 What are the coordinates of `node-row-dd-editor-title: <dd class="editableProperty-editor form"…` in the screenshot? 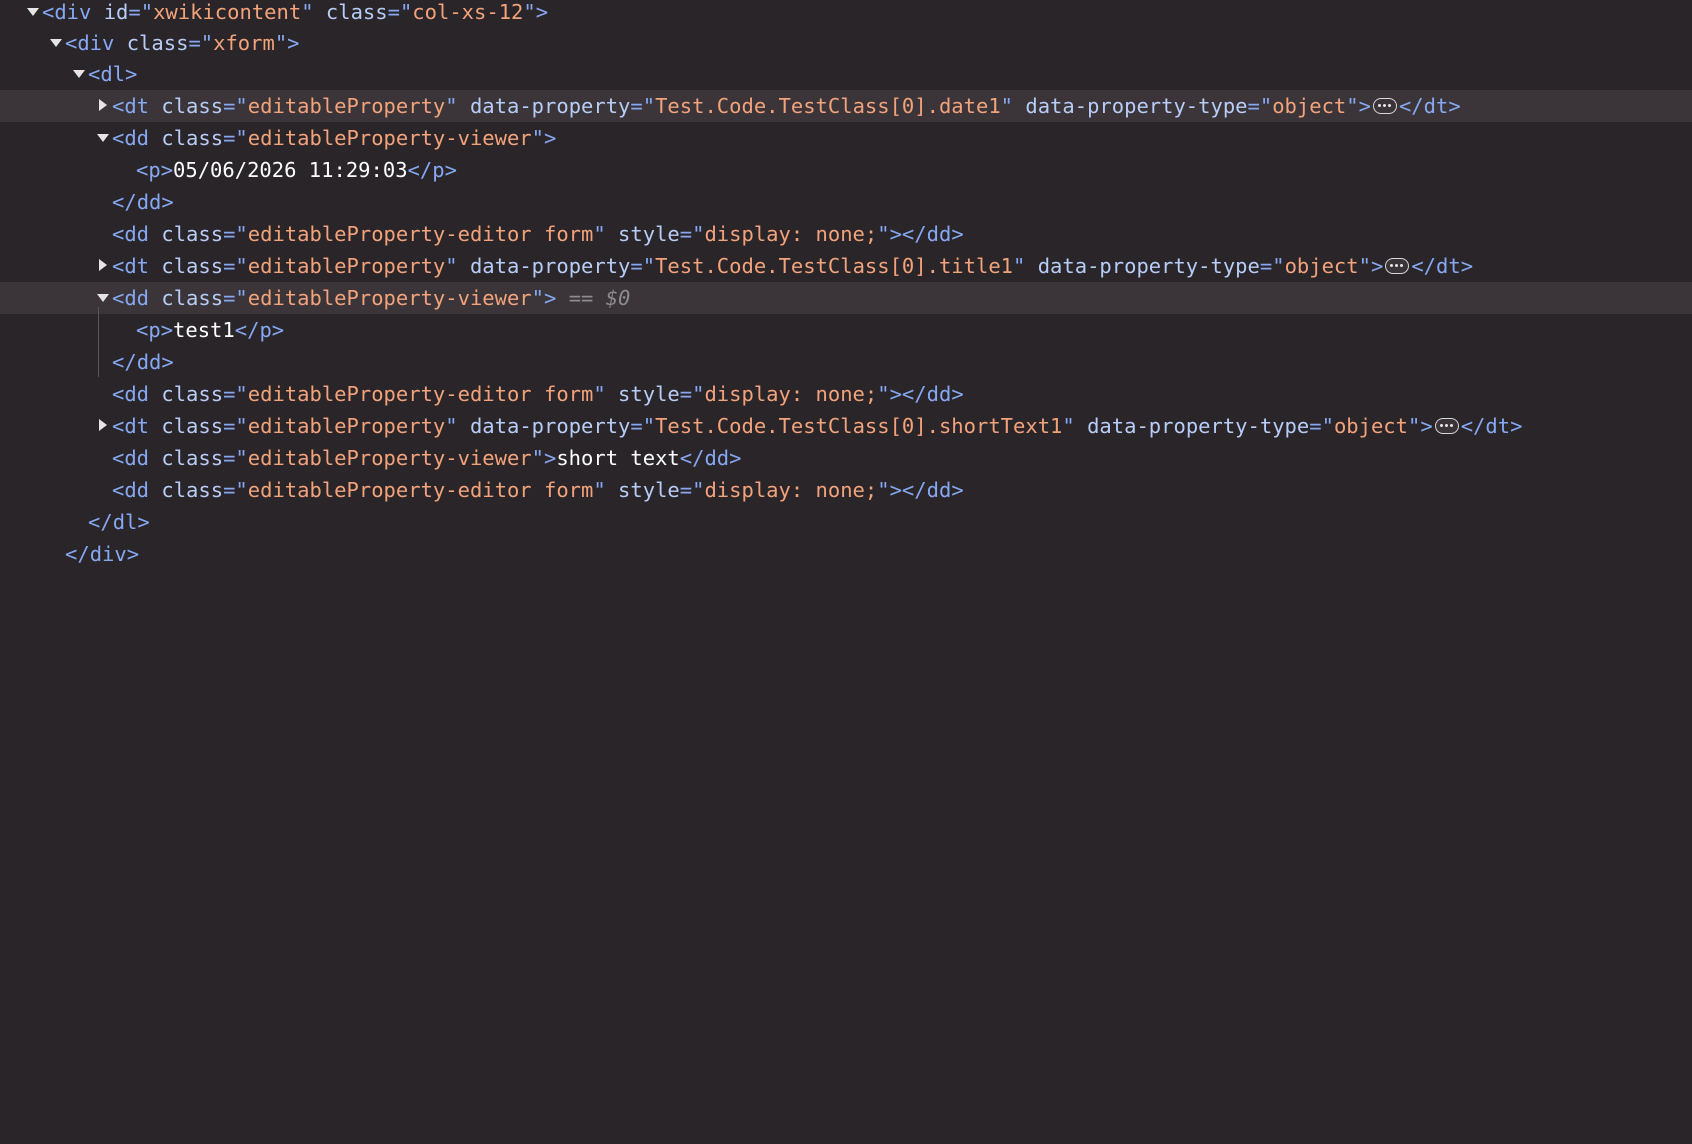 It's located at (846, 394).